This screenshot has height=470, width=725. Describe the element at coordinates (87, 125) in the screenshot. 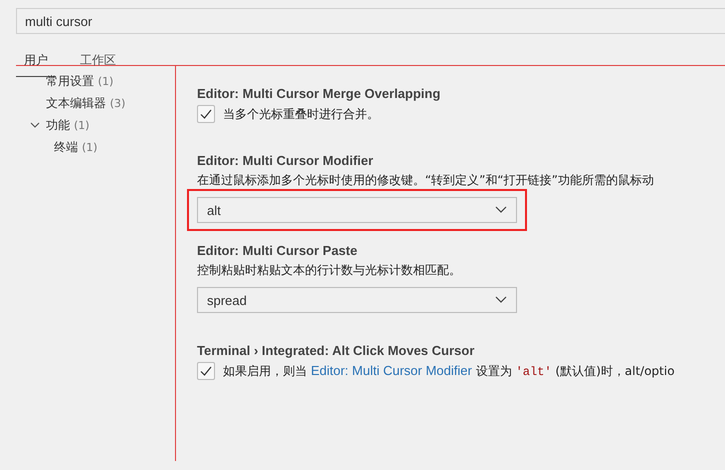

I see `sidebar-item: 功能 (1)` at that location.